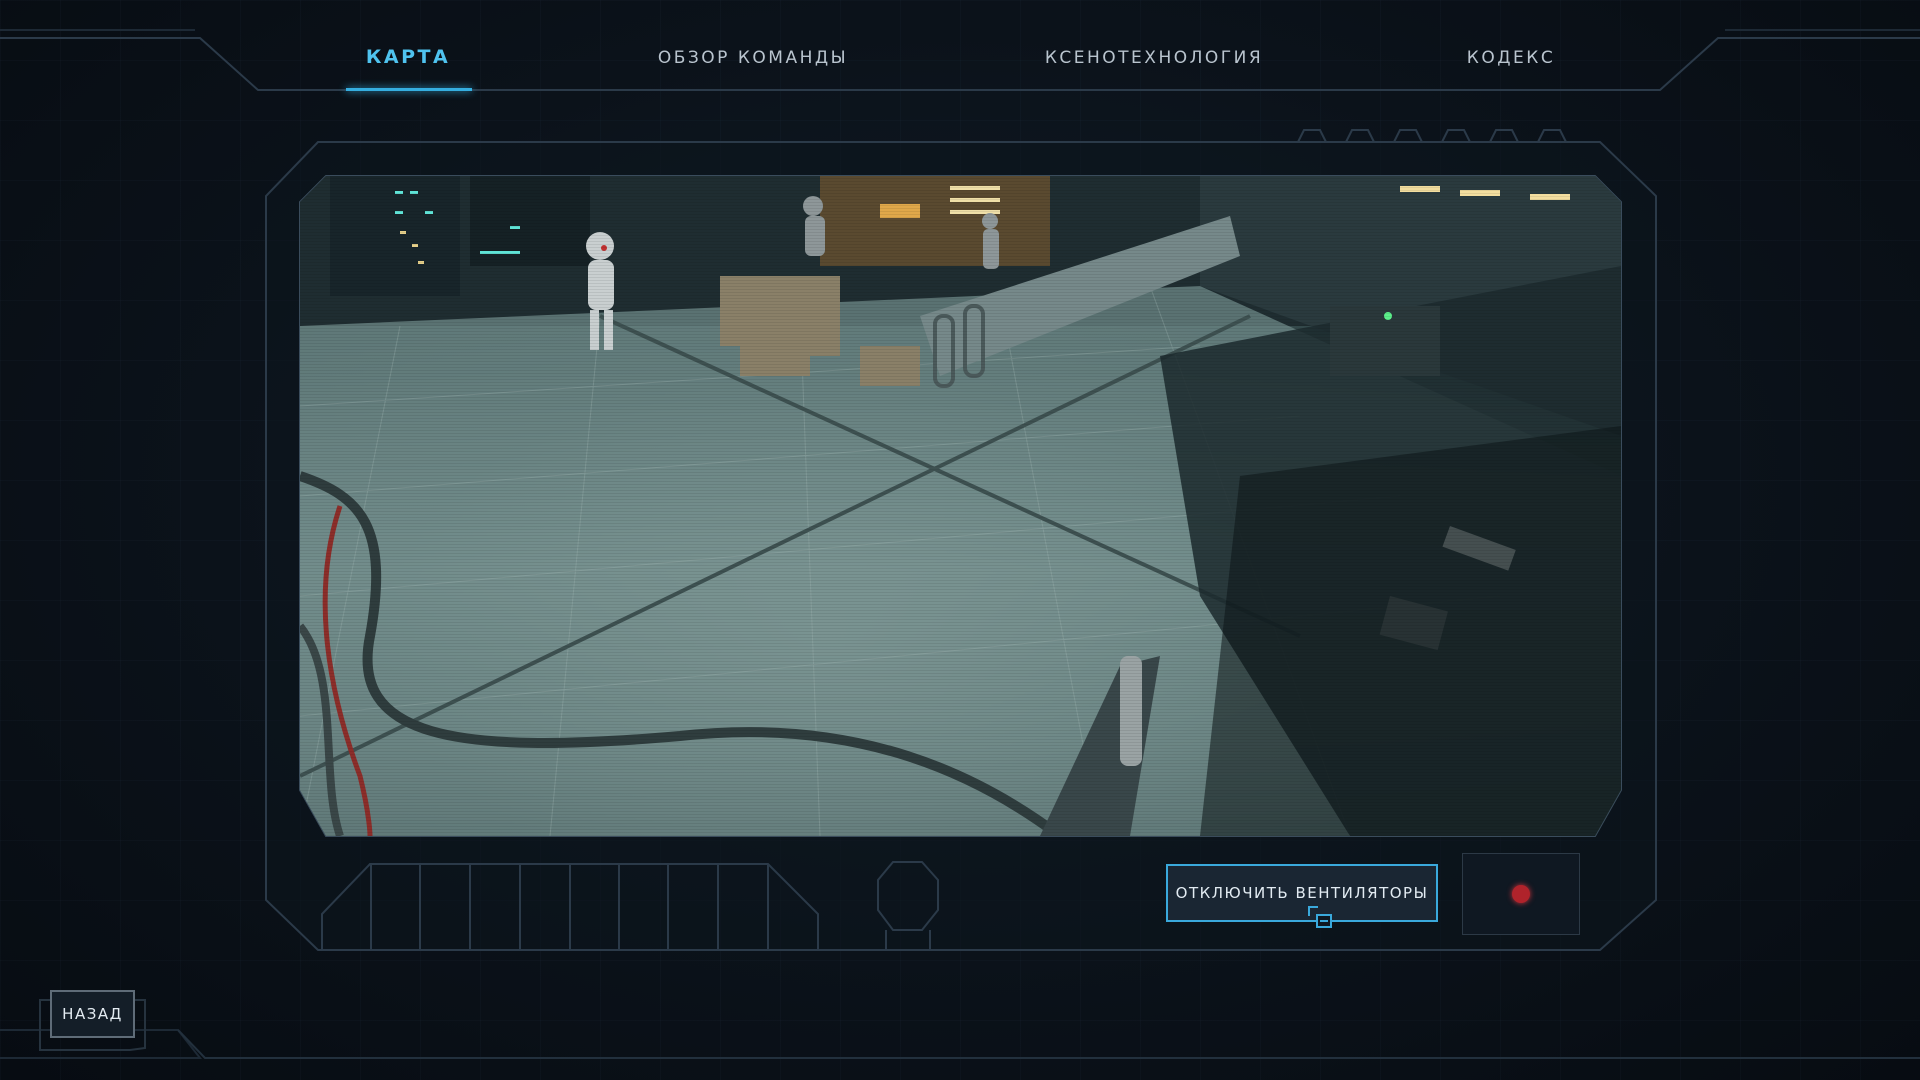 The height and width of the screenshot is (1080, 1920). Describe the element at coordinates (1302, 893) in the screenshot. I see `disable-fans-button: ОТКЛЮЧИТЬ ВЕНТИЛЯТОРЫ` at that location.